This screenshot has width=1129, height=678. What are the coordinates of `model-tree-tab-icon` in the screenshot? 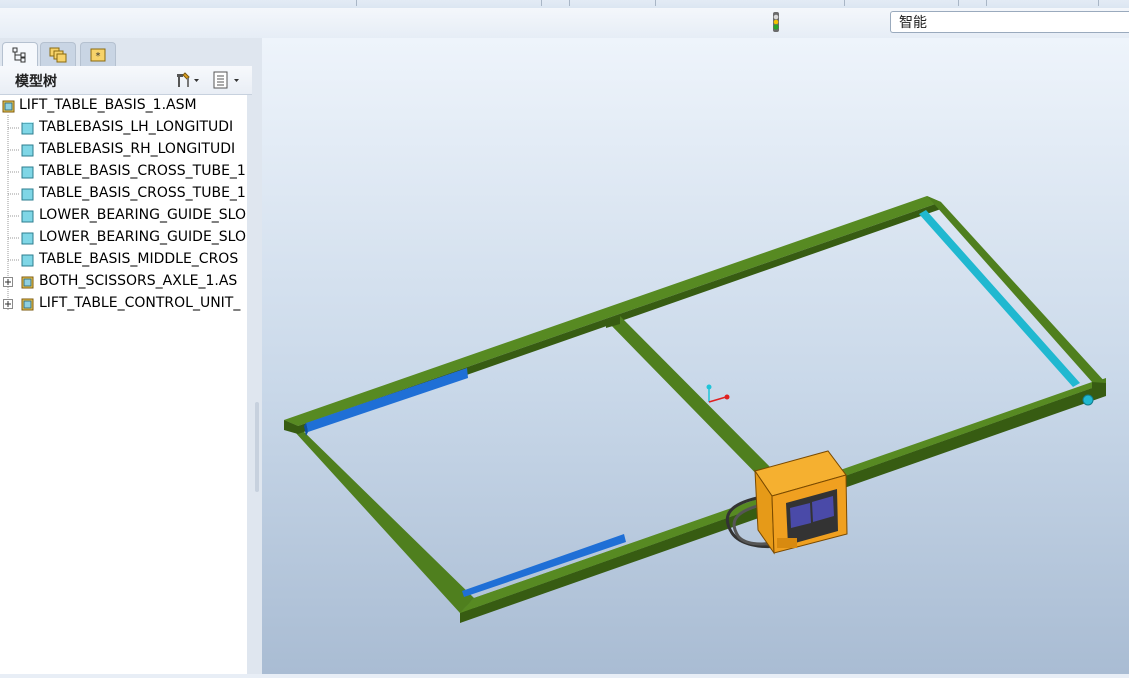 It's located at (19, 54).